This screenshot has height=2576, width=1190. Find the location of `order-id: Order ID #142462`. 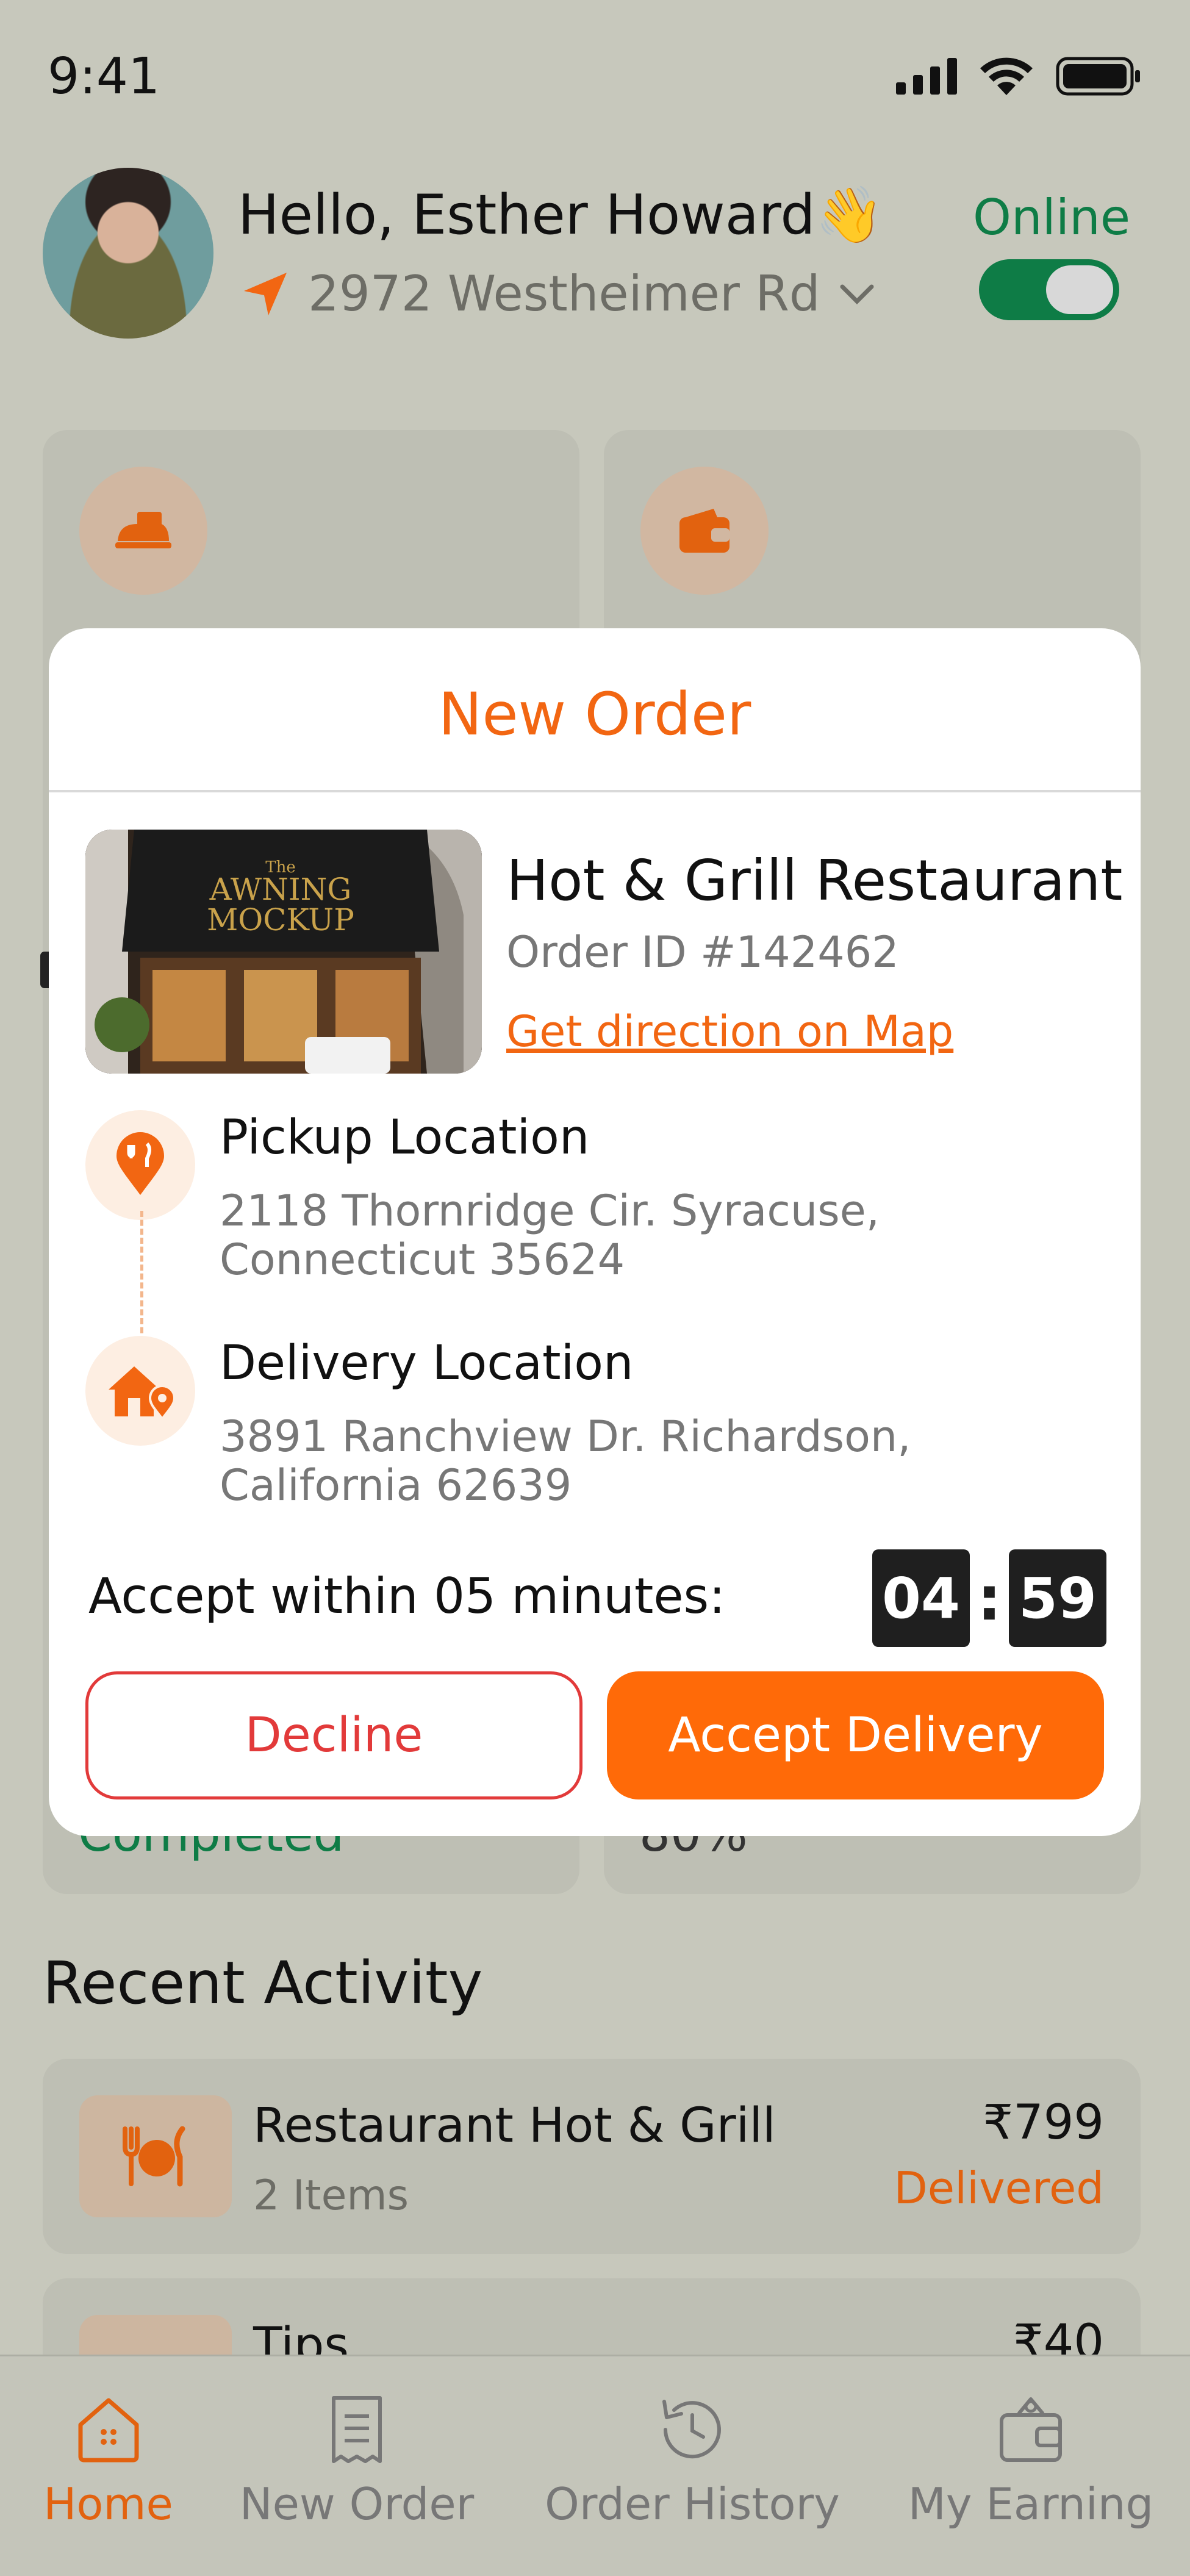

order-id: Order ID #142462 is located at coordinates (702, 952).